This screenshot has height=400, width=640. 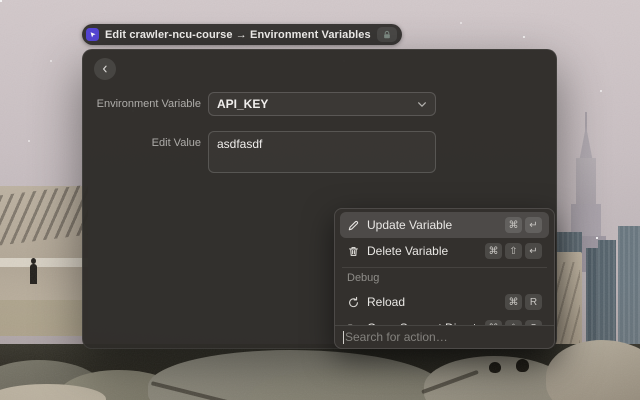 What do you see at coordinates (533, 302) in the screenshot?
I see `r-key: R` at bounding box center [533, 302].